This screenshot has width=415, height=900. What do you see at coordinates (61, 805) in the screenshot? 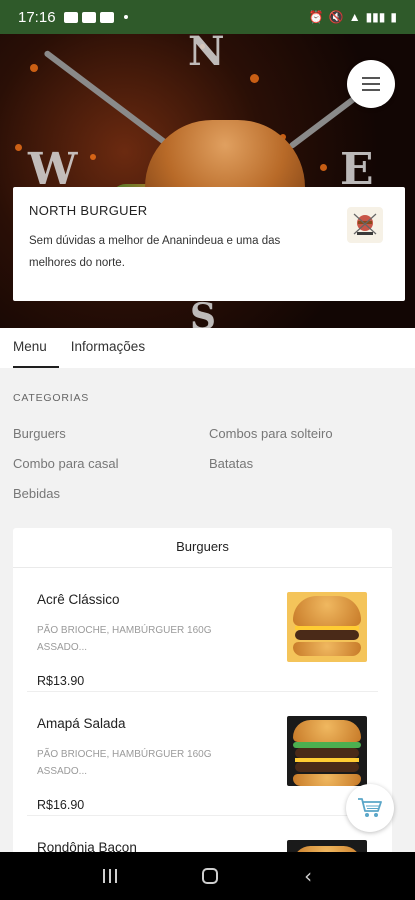
I see `product-price: R$16.90` at bounding box center [61, 805].